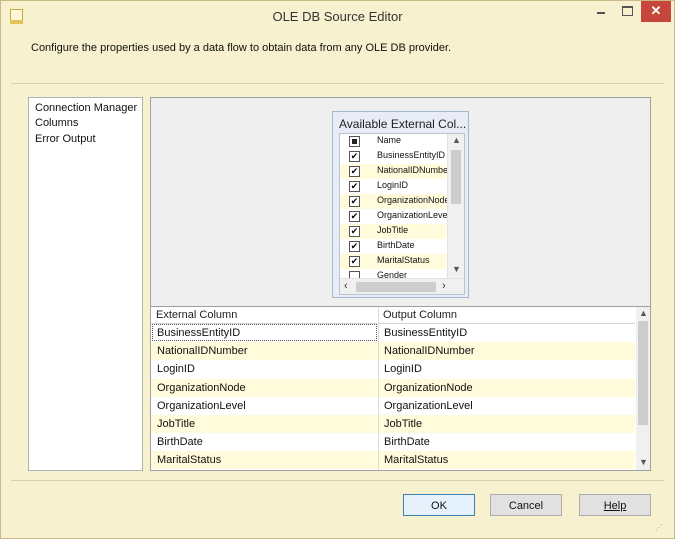 This screenshot has height=539, width=675. I want to click on output-column-cell: OrganizationNode, so click(428, 388).